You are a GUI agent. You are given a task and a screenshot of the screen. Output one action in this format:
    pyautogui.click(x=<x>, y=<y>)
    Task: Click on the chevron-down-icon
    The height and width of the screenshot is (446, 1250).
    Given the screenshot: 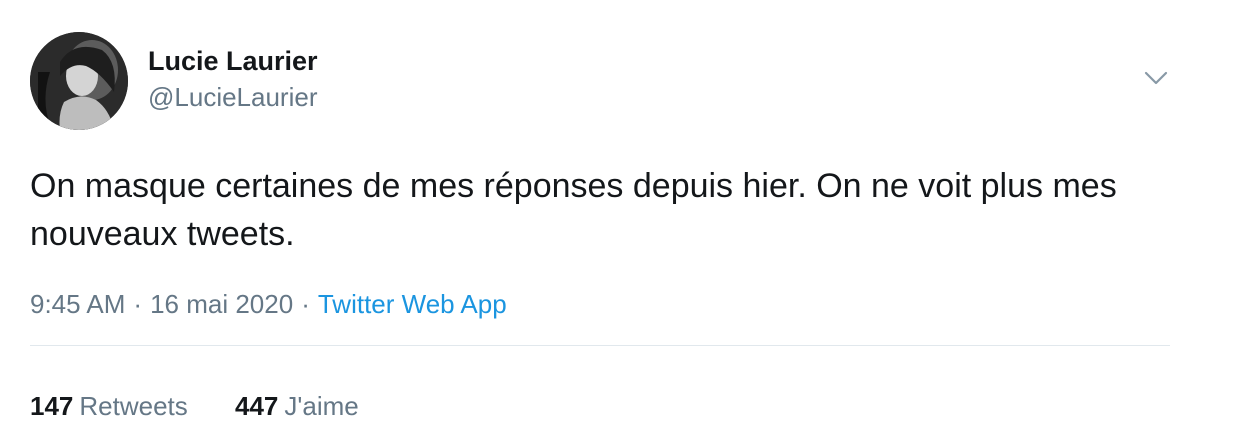 What is the action you would take?
    pyautogui.click(x=1156, y=78)
    